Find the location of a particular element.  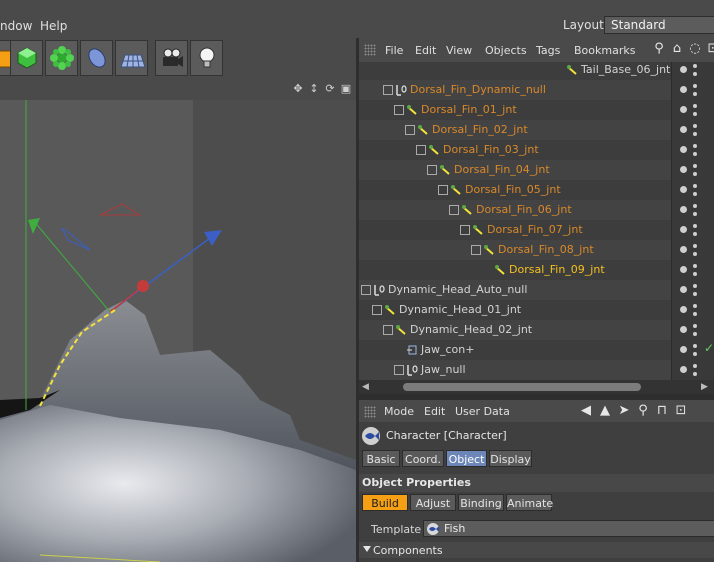

object-manager-hscrollbar: ◀ ▶ is located at coordinates (536, 387).